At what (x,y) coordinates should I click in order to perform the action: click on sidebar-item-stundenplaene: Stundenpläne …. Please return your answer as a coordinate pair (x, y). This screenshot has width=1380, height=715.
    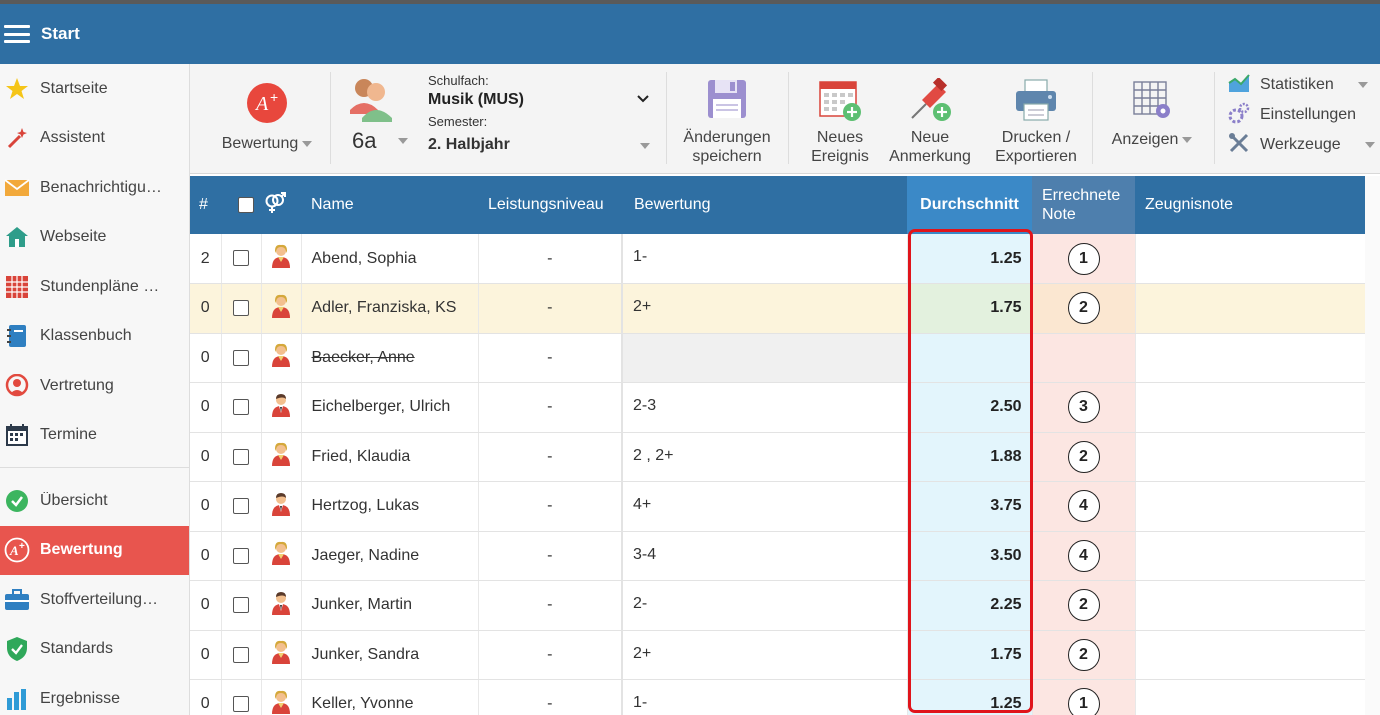
    Looking at the image, I should click on (94, 287).